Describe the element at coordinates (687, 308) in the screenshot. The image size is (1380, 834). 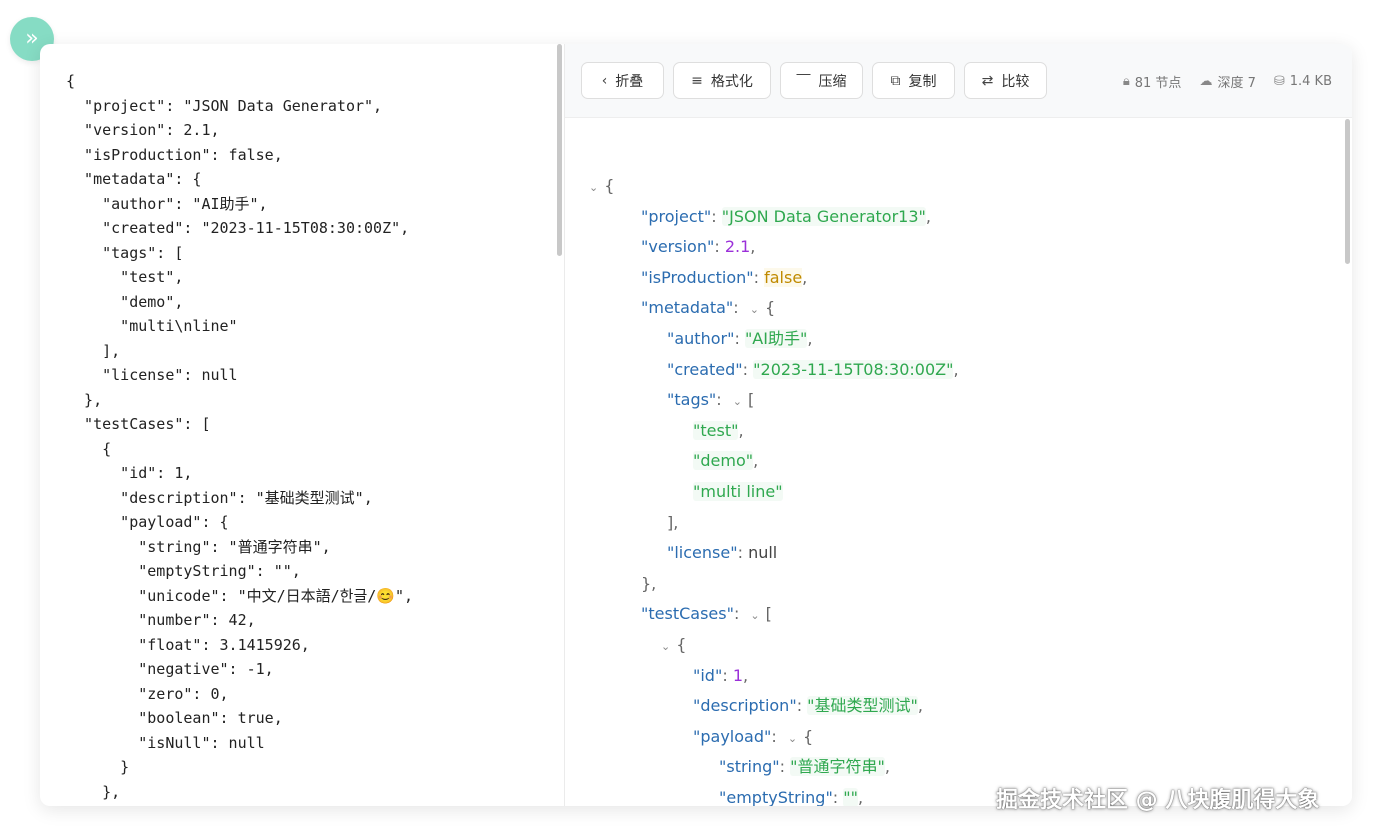
I see `json-key: "metadata"` at that location.